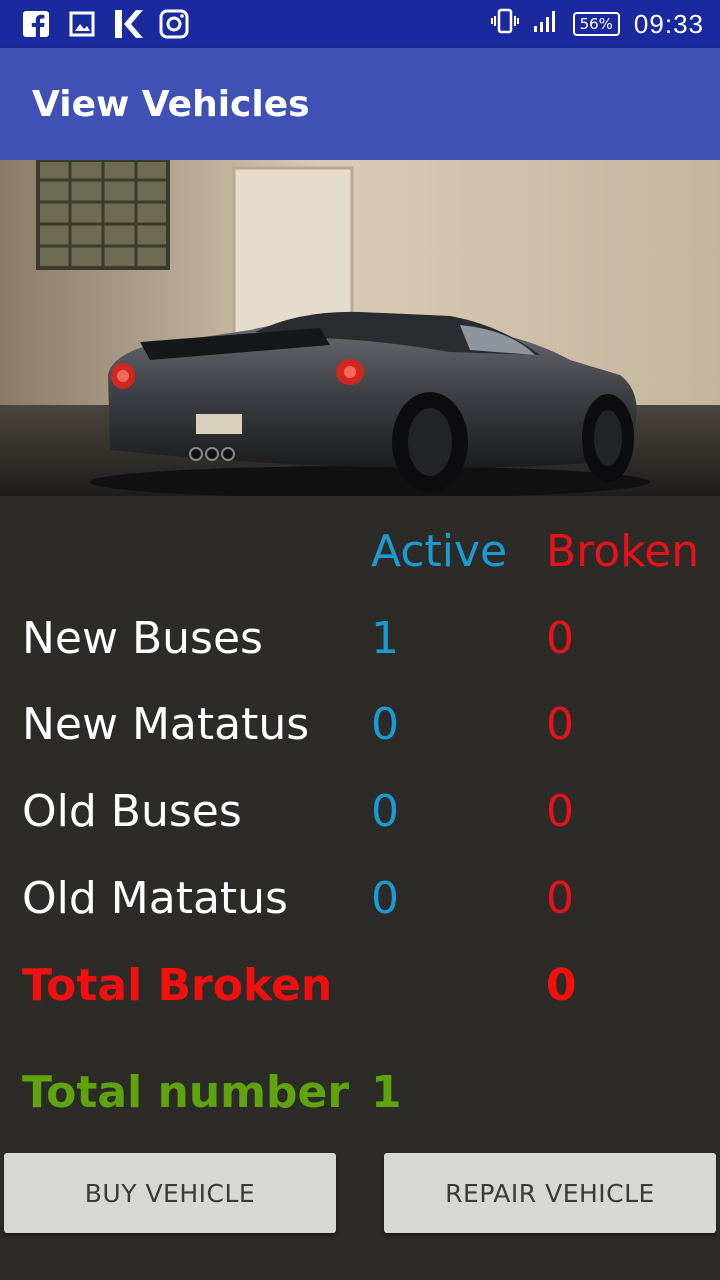 The height and width of the screenshot is (1280, 720). Describe the element at coordinates (385, 898) in the screenshot. I see `old-matatus-active-count: 0` at that location.